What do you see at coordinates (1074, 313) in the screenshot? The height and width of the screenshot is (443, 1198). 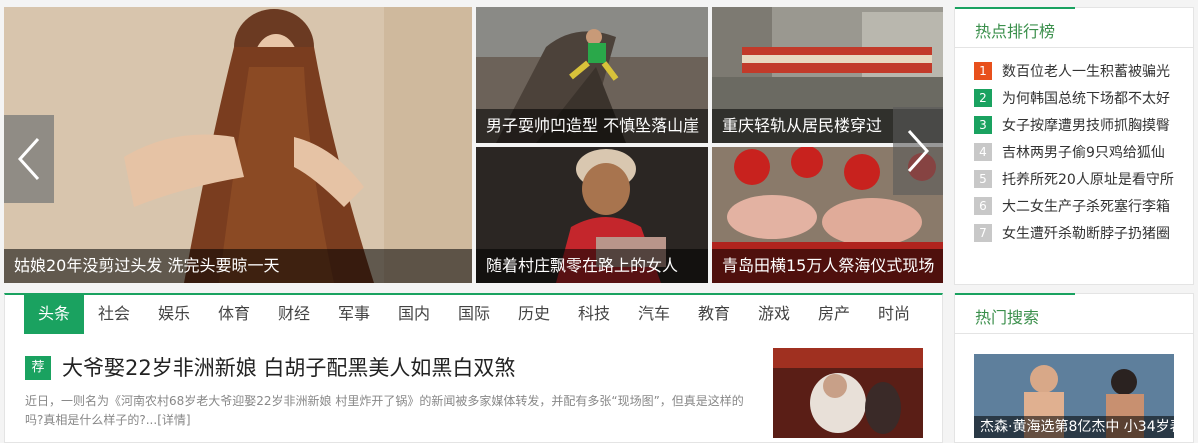 I see `hot-search-header: 热门搜索` at bounding box center [1074, 313].